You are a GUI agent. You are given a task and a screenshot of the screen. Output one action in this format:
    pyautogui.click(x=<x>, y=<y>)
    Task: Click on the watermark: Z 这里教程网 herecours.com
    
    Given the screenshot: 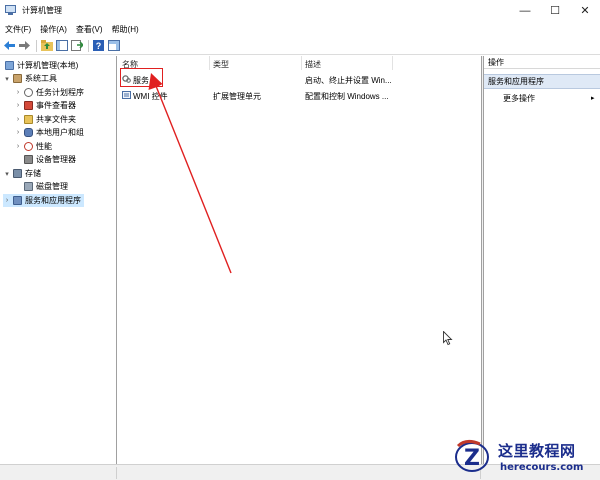 What is the action you would take?
    pyautogui.click(x=526, y=458)
    